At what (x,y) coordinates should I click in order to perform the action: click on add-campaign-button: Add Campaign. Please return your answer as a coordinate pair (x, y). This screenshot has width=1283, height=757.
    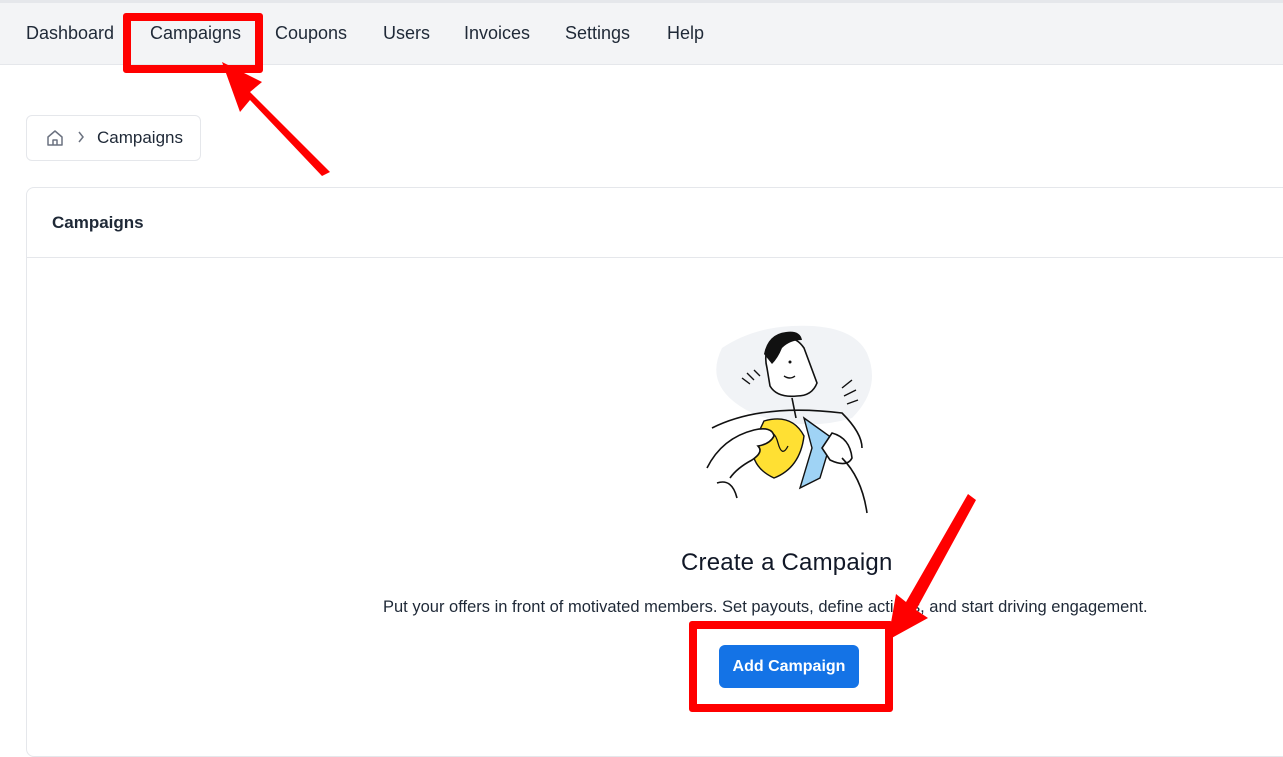
    Looking at the image, I should click on (789, 666).